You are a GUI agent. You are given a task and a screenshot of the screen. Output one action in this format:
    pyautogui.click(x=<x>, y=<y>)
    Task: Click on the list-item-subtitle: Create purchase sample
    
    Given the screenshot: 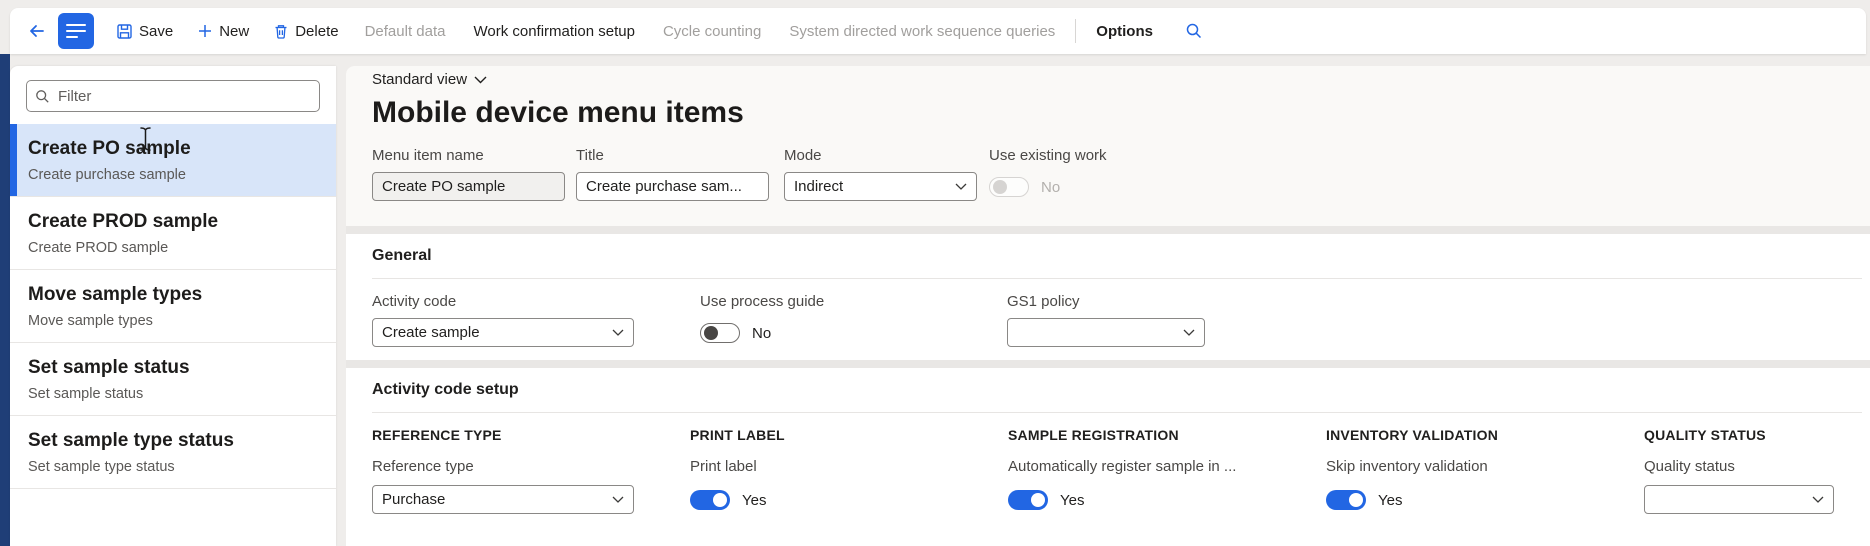 What is the action you would take?
    pyautogui.click(x=107, y=175)
    